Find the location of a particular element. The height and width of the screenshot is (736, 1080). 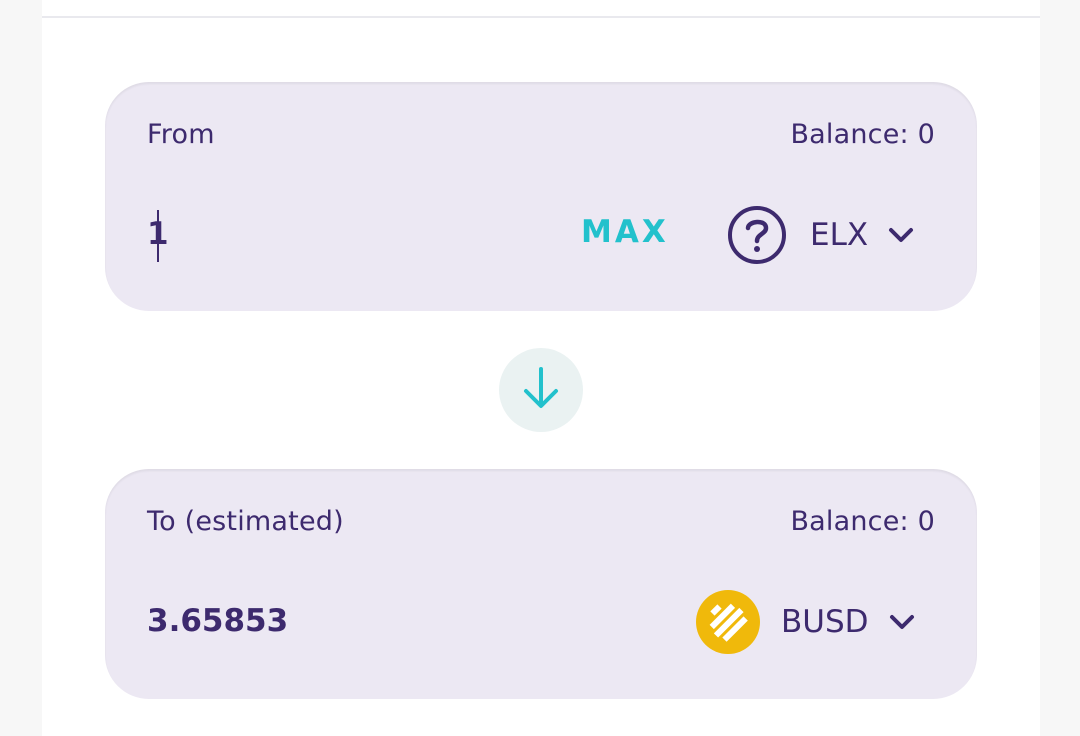

text-caret is located at coordinates (158, 236).